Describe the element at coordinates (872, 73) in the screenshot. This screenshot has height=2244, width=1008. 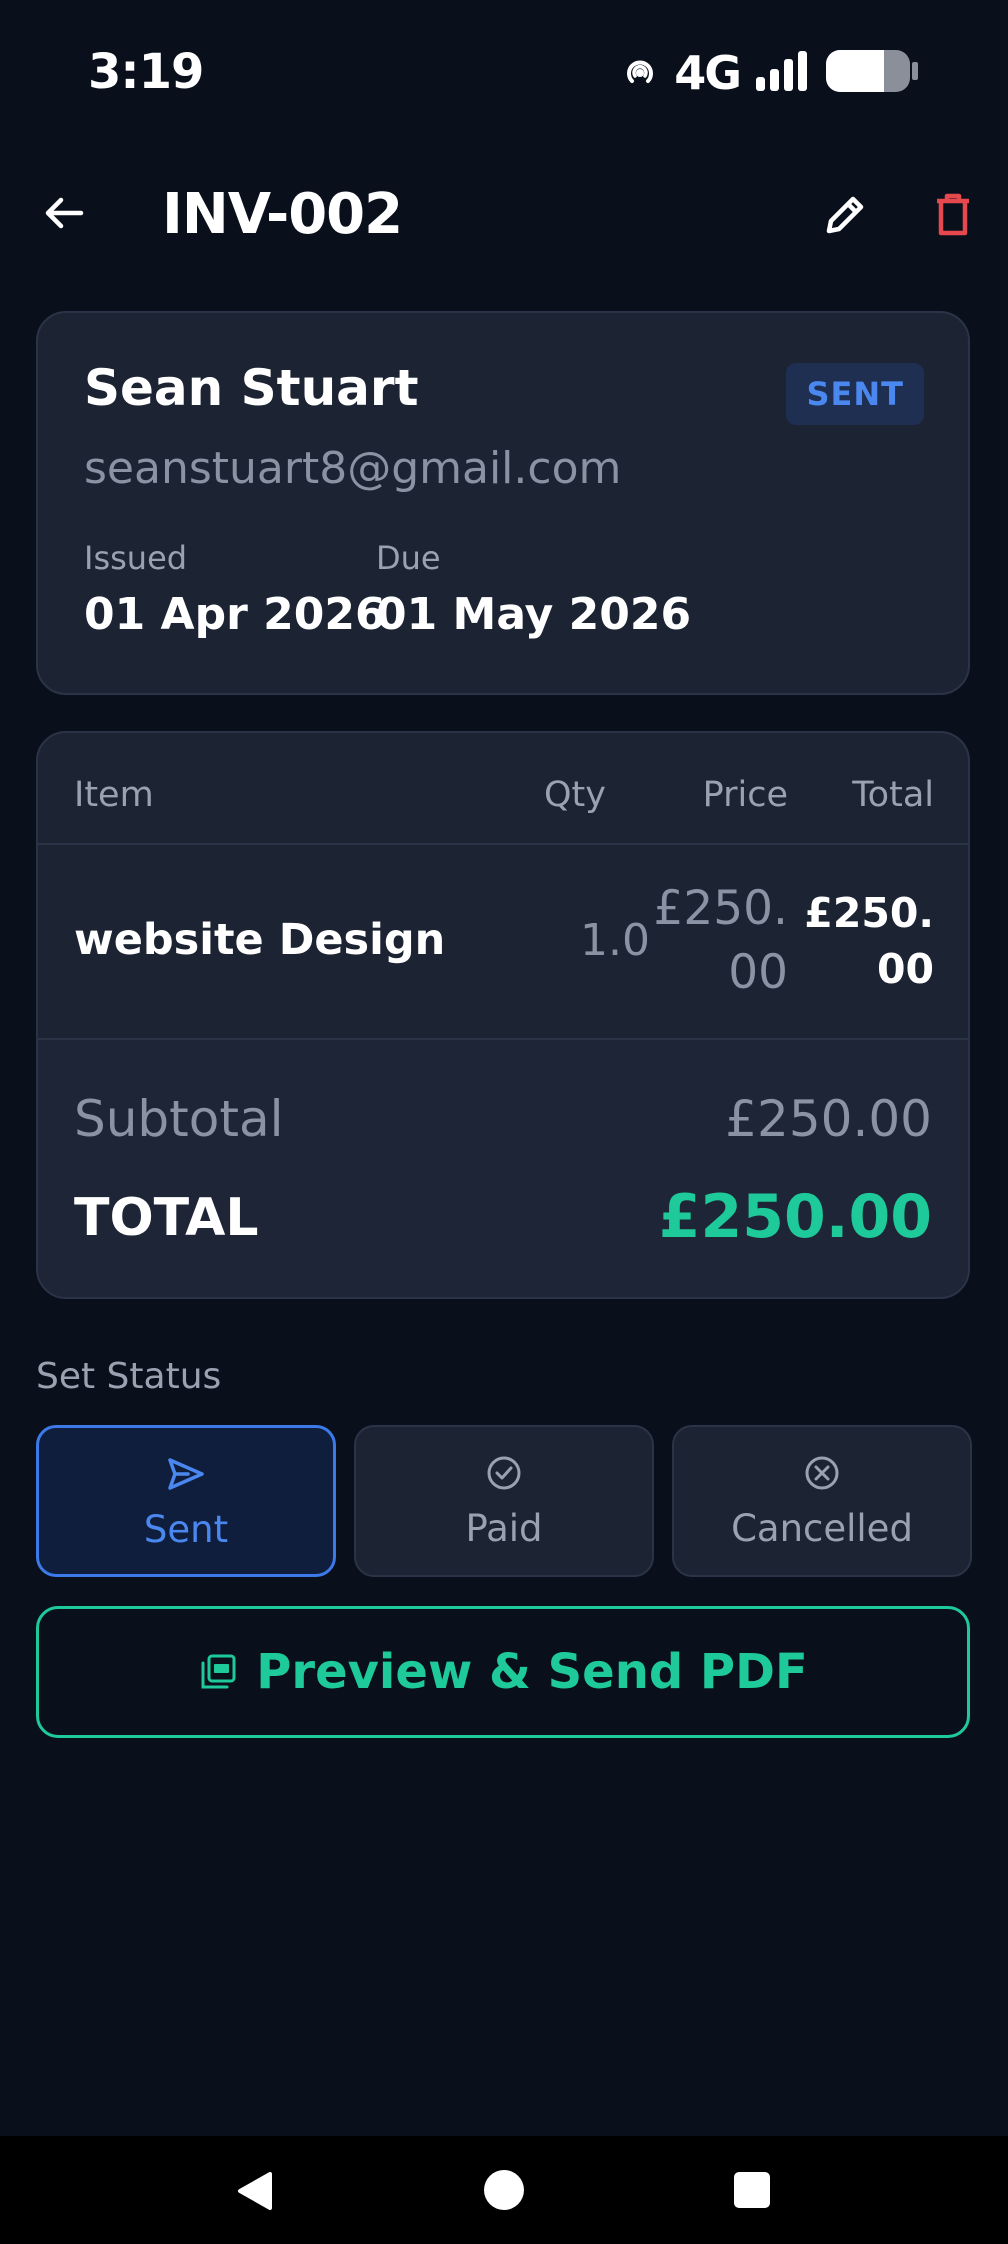
I see `battery-icon` at that location.